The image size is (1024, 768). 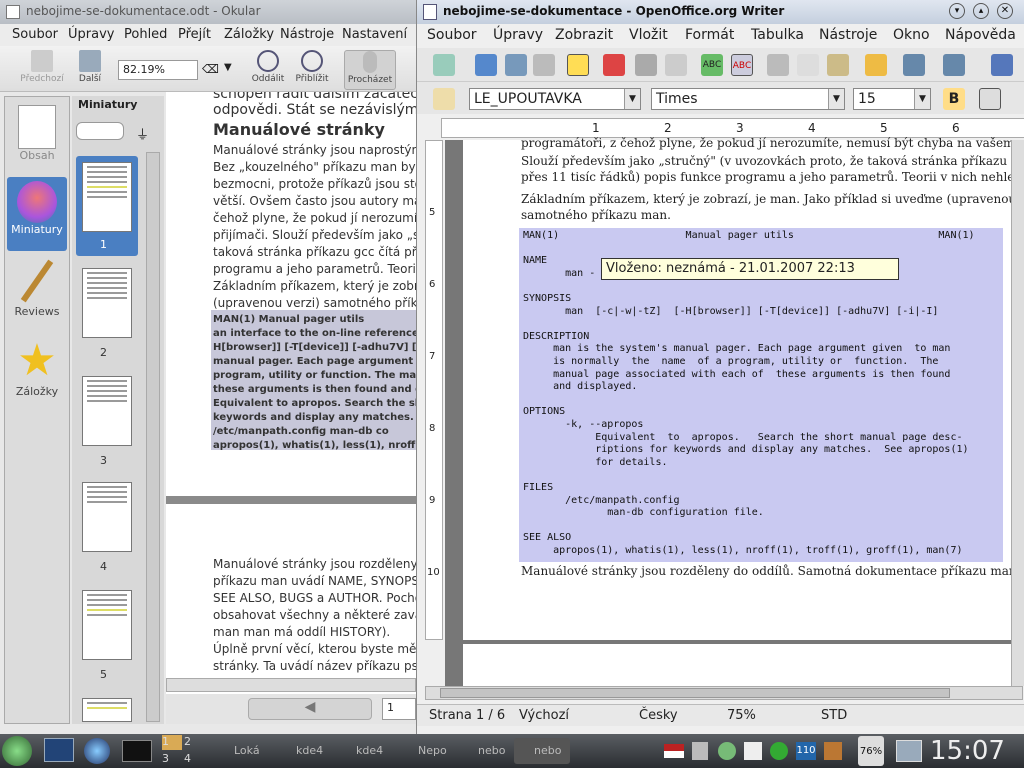 What do you see at coordinates (172, 742) in the screenshot?
I see `pager-desktop-1: 1` at bounding box center [172, 742].